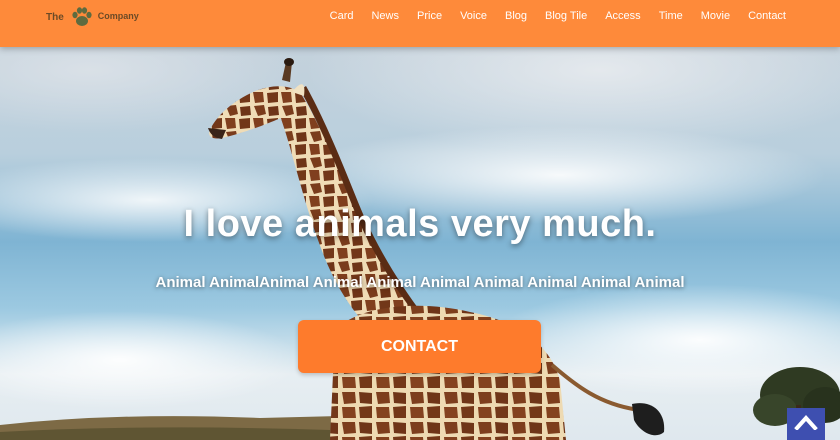  What do you see at coordinates (385, 16) in the screenshot?
I see `nav-item-news: News` at bounding box center [385, 16].